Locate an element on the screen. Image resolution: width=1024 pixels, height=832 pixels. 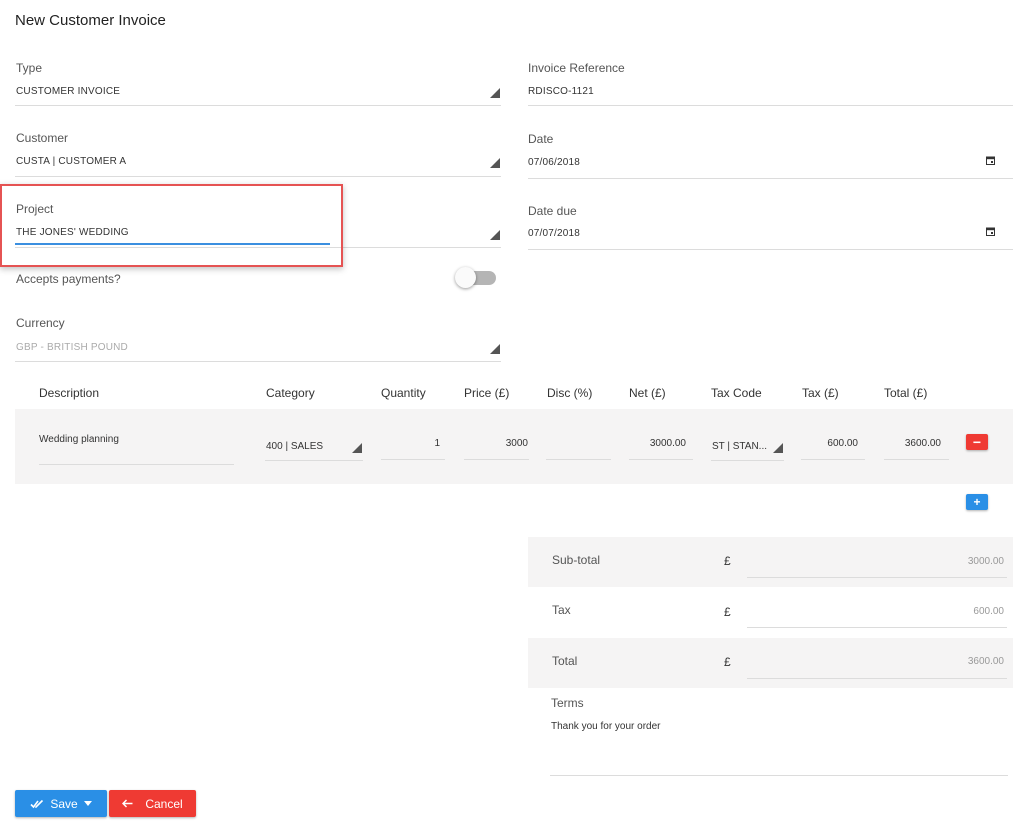
save-button: Save is located at coordinates (61, 803).